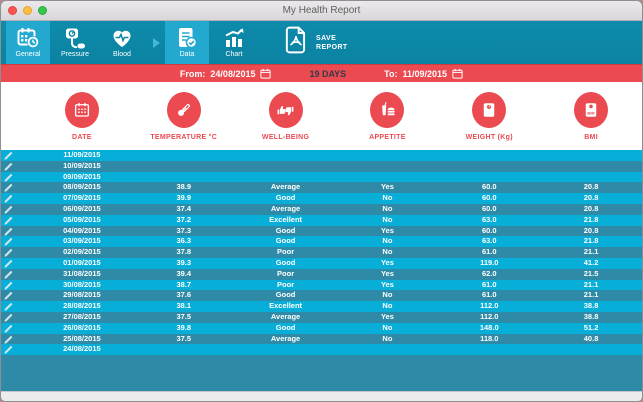 The image size is (643, 402). I want to click on edit-gutter-header, so click(16, 116).